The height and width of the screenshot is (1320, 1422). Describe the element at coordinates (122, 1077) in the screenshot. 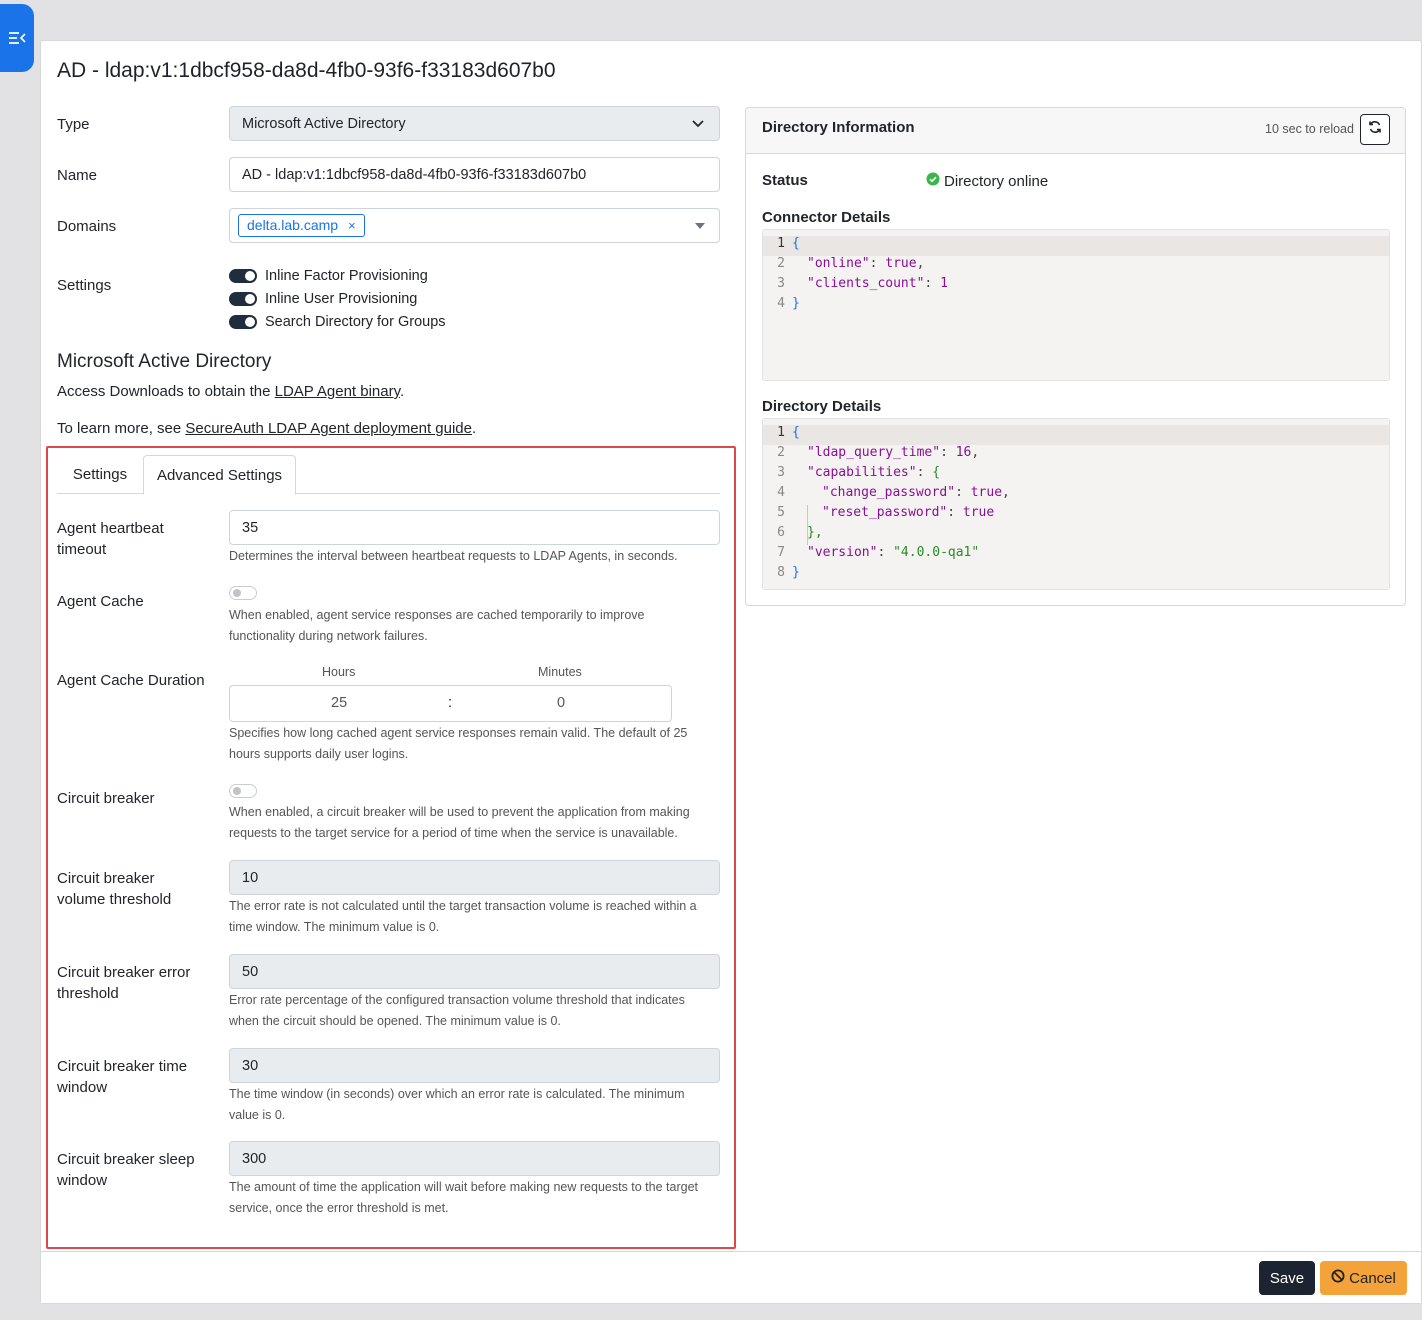

I see `time-window-label: Circuit breaker time window` at that location.